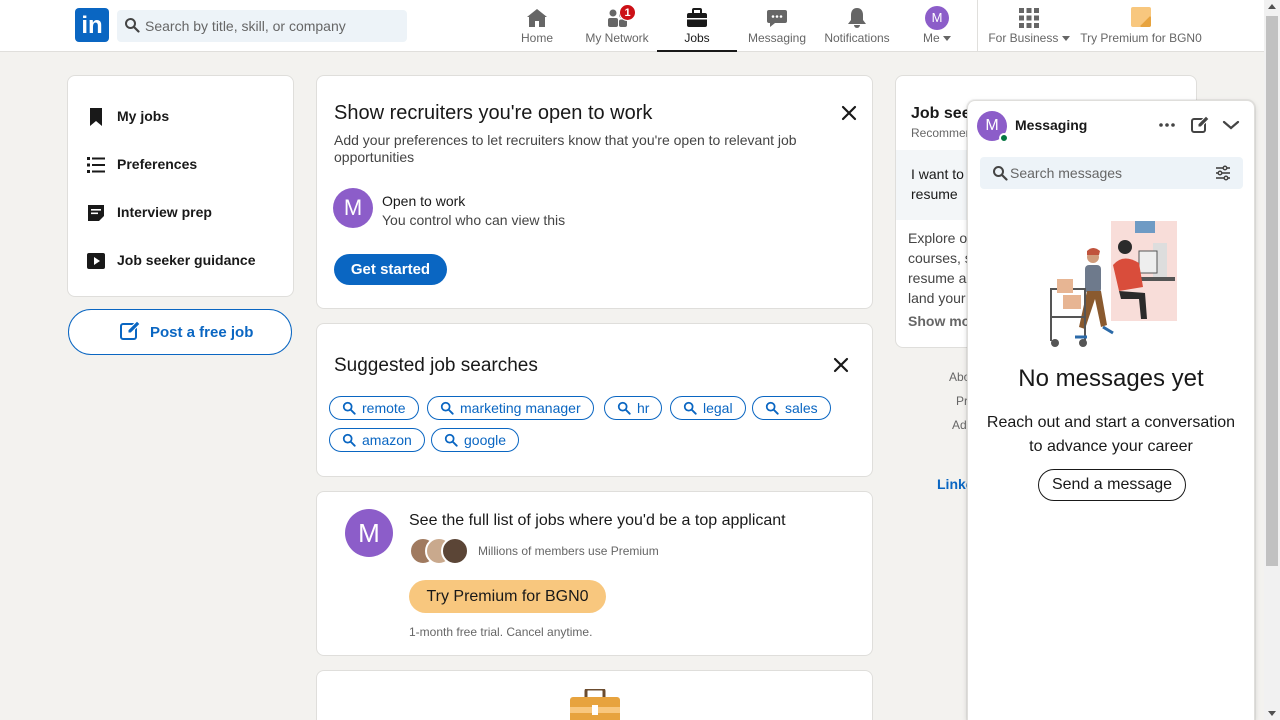  What do you see at coordinates (1112, 485) in the screenshot?
I see `send-message-button: Send a message` at bounding box center [1112, 485].